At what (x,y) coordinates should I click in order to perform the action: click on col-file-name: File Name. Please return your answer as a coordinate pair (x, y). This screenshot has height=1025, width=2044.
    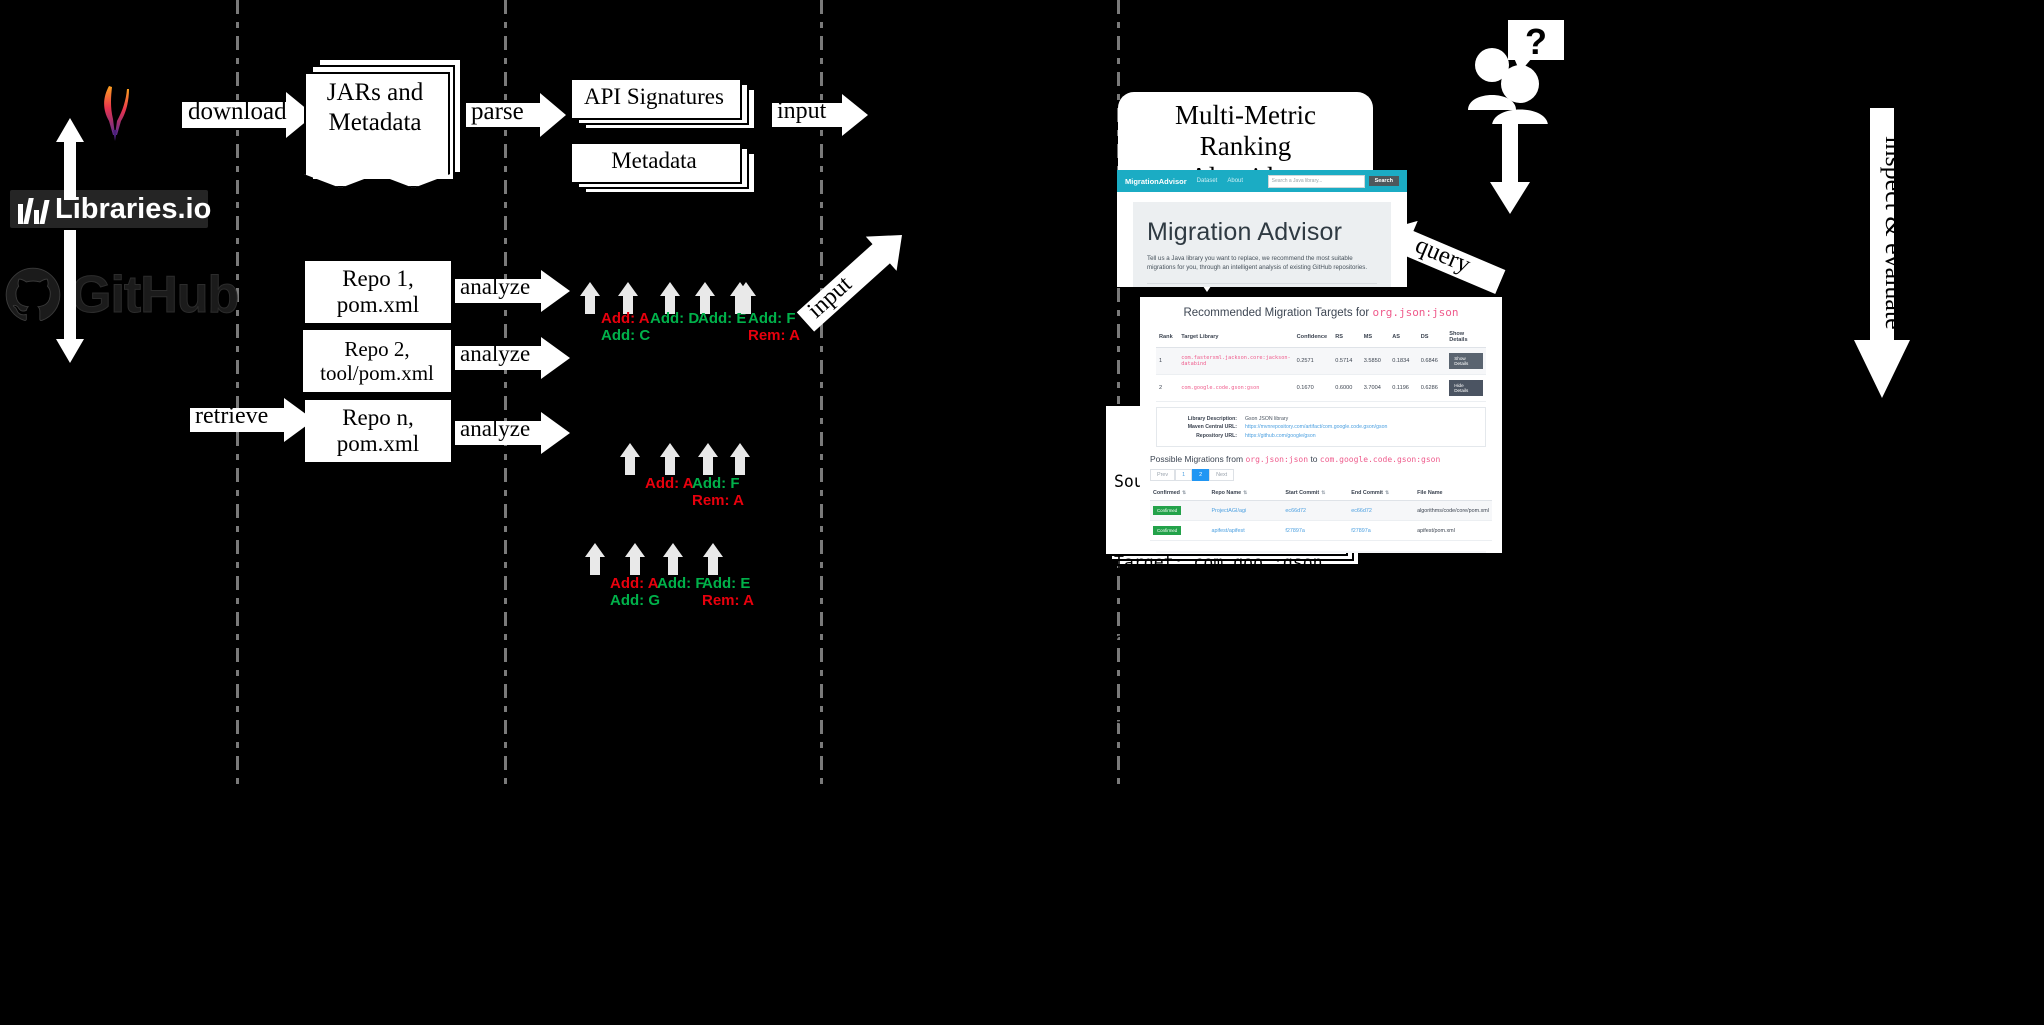
    Looking at the image, I should click on (1453, 493).